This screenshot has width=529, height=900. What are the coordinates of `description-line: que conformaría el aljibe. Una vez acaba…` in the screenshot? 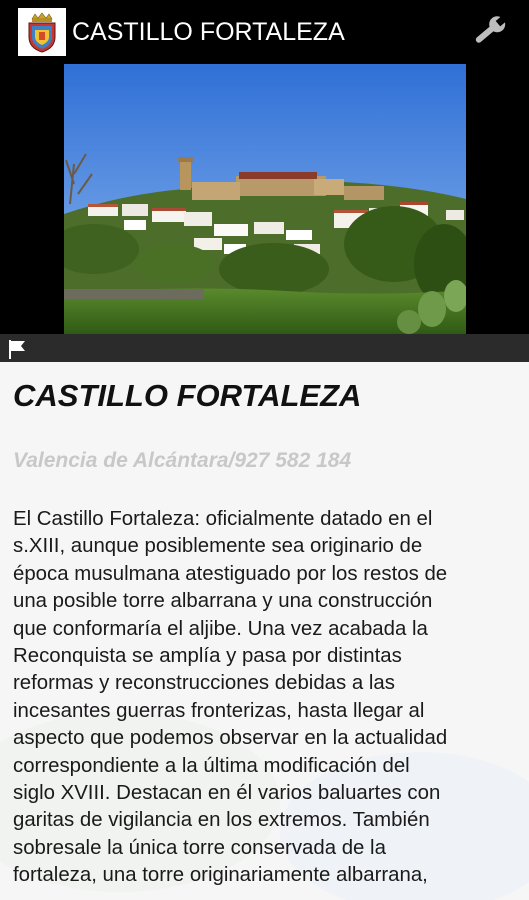 It's located at (220, 628).